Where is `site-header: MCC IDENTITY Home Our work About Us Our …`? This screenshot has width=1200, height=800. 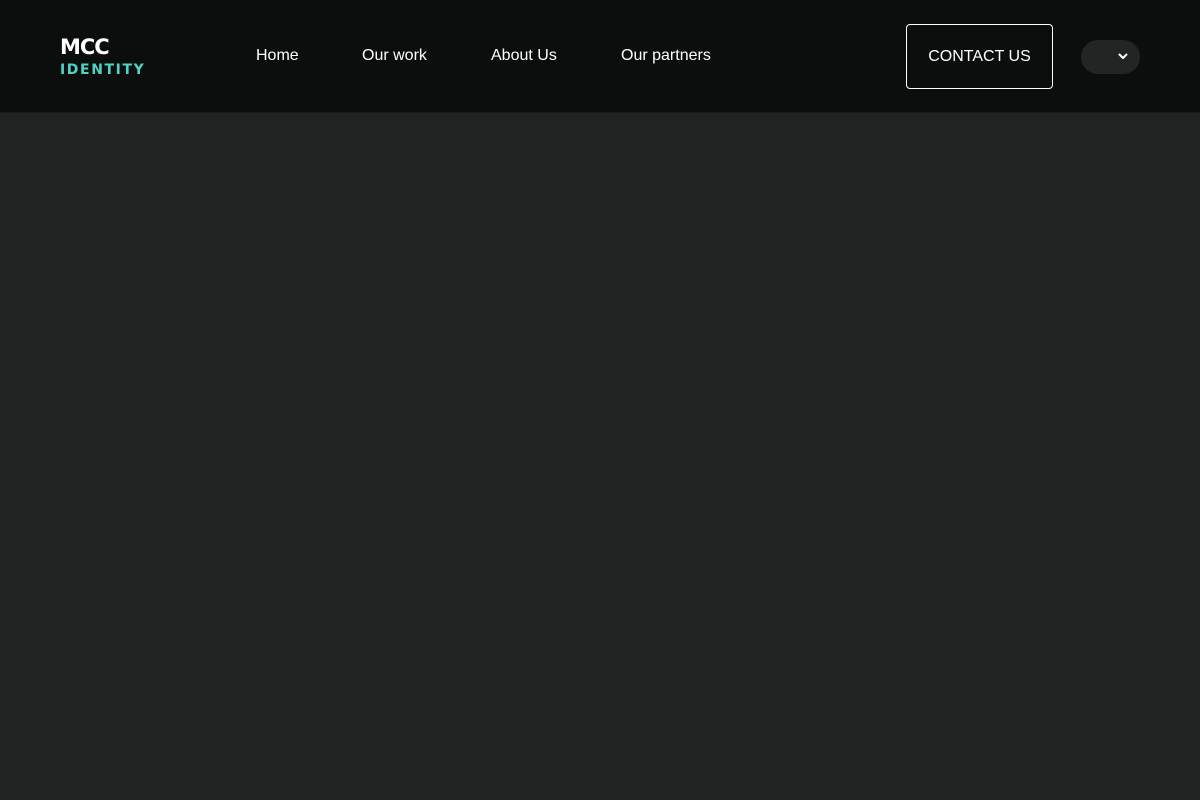 site-header: MCC IDENTITY Home Our work About Us Our … is located at coordinates (600, 56).